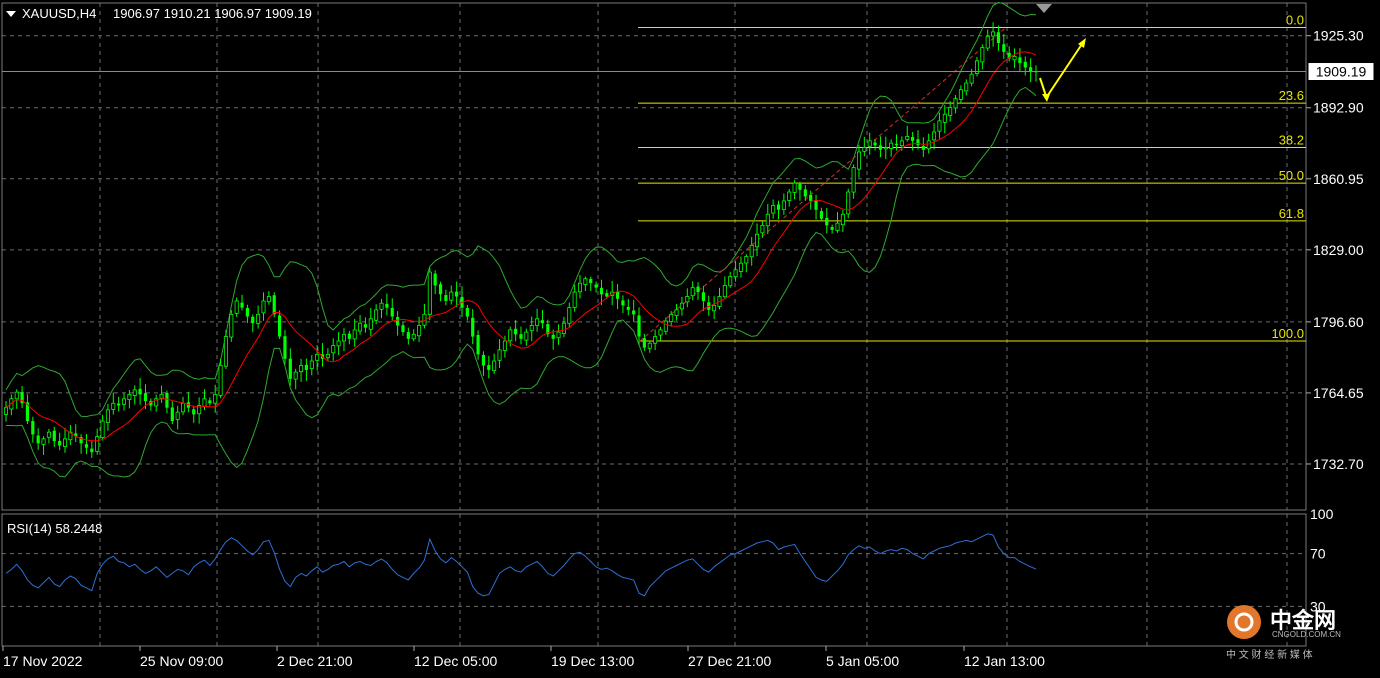 The width and height of the screenshot is (1380, 678). I want to click on time-tick-label: 5 Jan 05:00, so click(862, 661).